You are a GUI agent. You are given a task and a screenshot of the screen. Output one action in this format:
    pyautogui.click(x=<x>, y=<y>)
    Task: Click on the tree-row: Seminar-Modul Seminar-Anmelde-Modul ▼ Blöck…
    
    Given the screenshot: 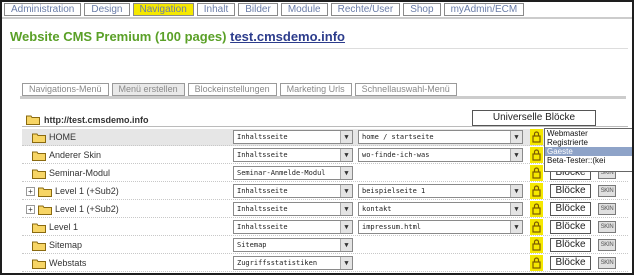 What is the action you would take?
    pyautogui.click(x=325, y=173)
    